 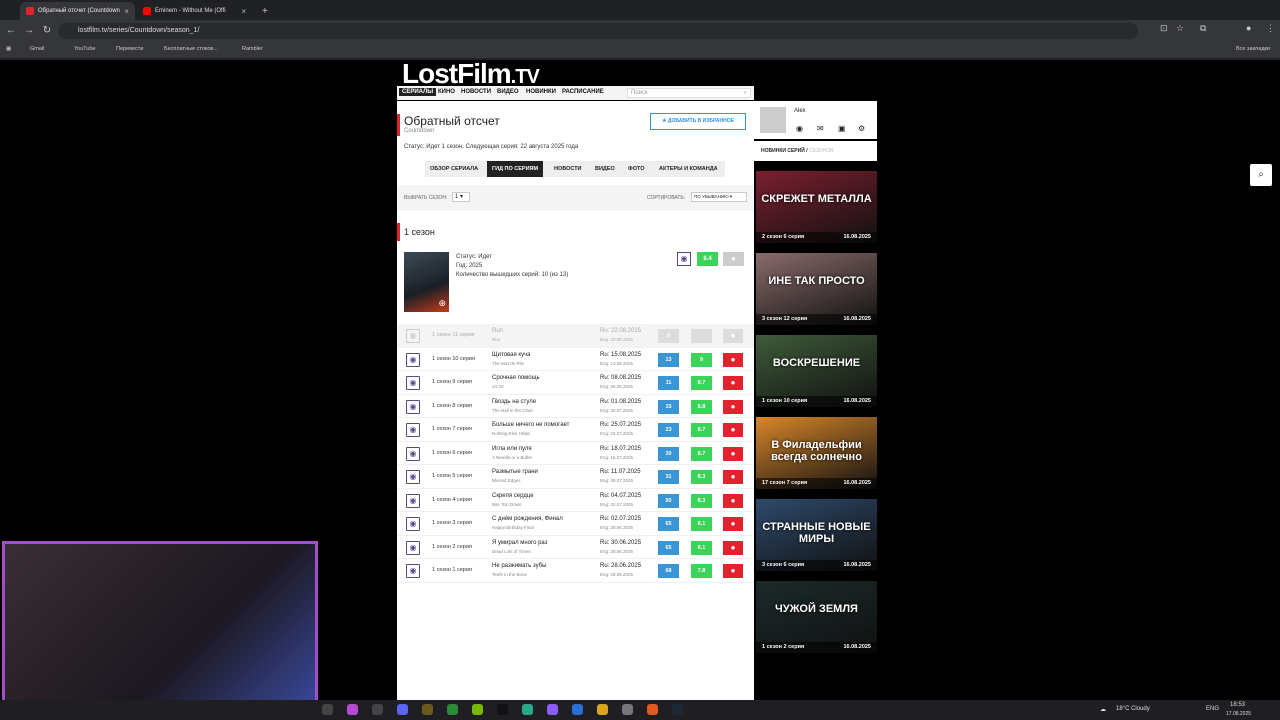 What do you see at coordinates (1212, 709) in the screenshot?
I see `language-indicator: ENG` at bounding box center [1212, 709].